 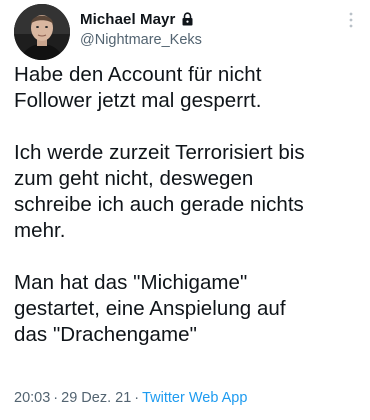 What do you see at coordinates (96, 398) in the screenshot?
I see `tweet-date: 29 Dez. 21` at bounding box center [96, 398].